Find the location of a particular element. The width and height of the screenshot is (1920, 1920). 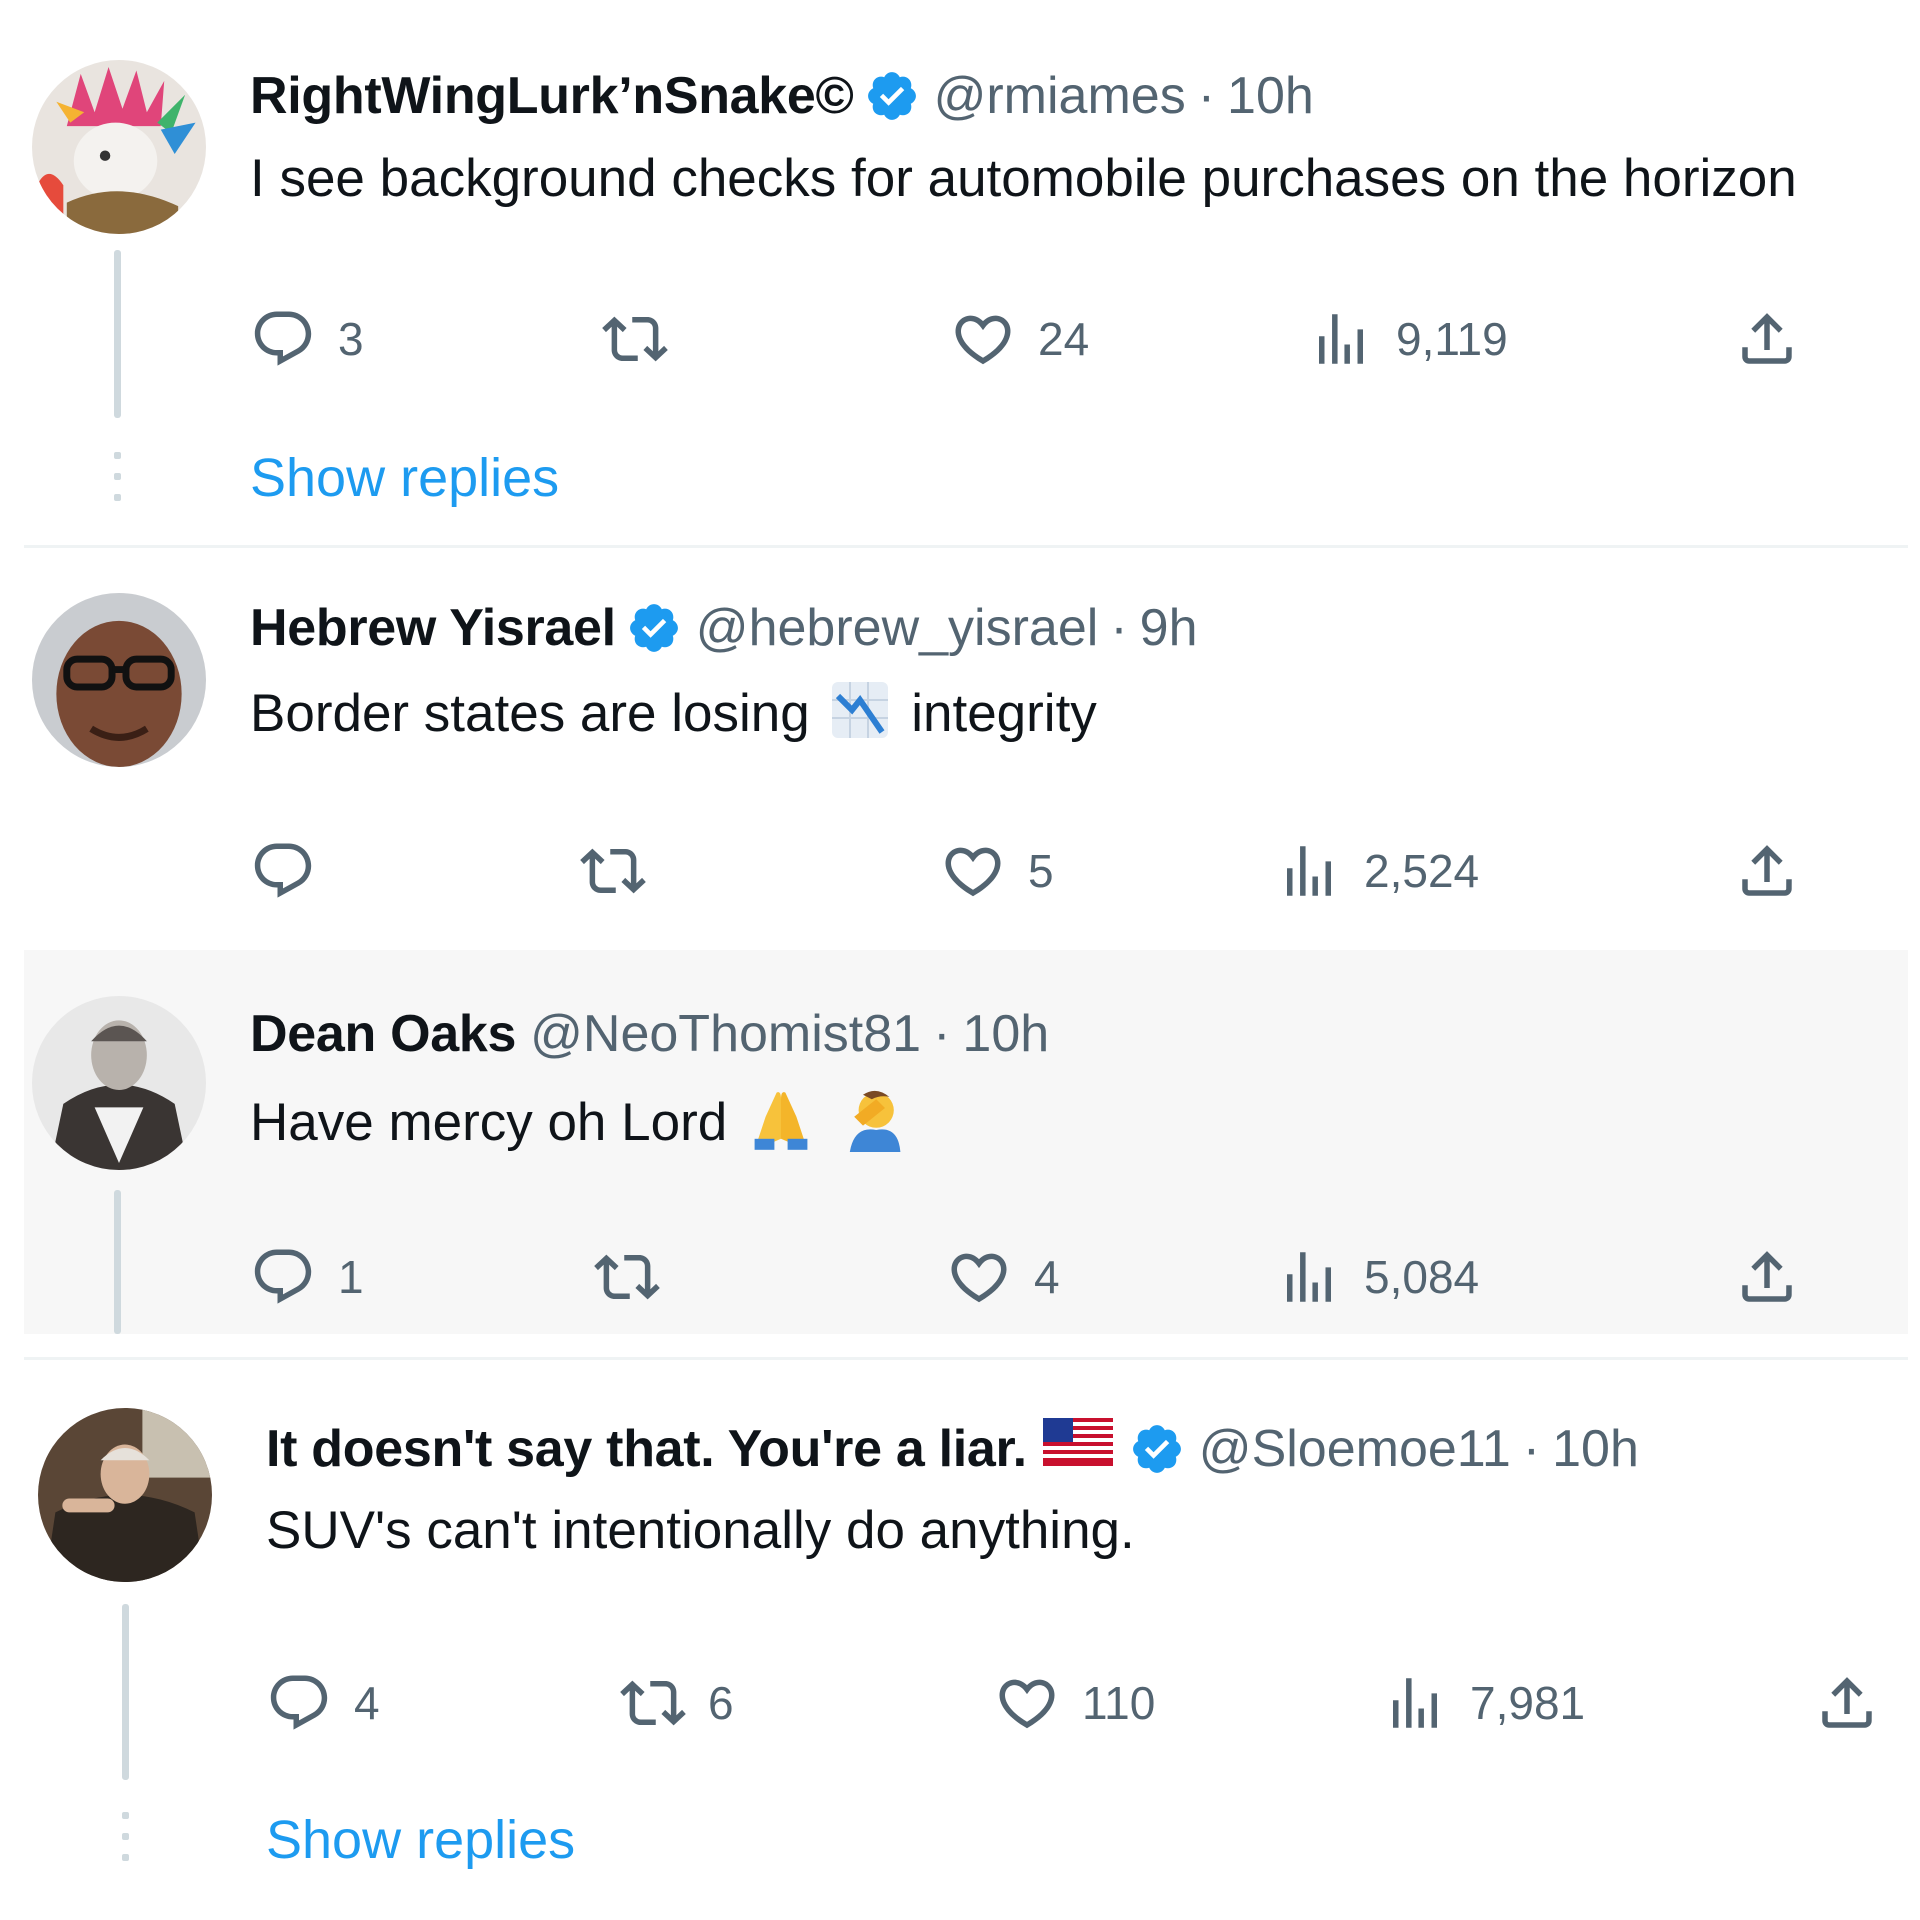

views-count: 2,524 is located at coordinates (1422, 871).